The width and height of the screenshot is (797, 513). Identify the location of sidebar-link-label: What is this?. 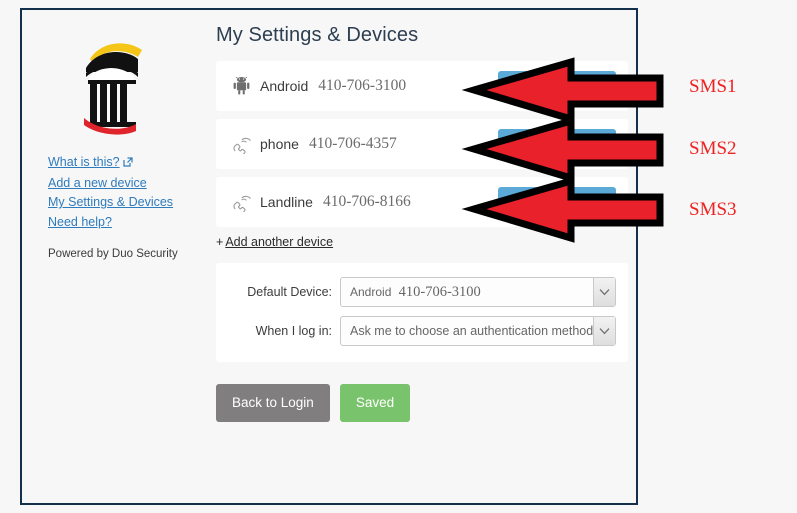
(84, 162).